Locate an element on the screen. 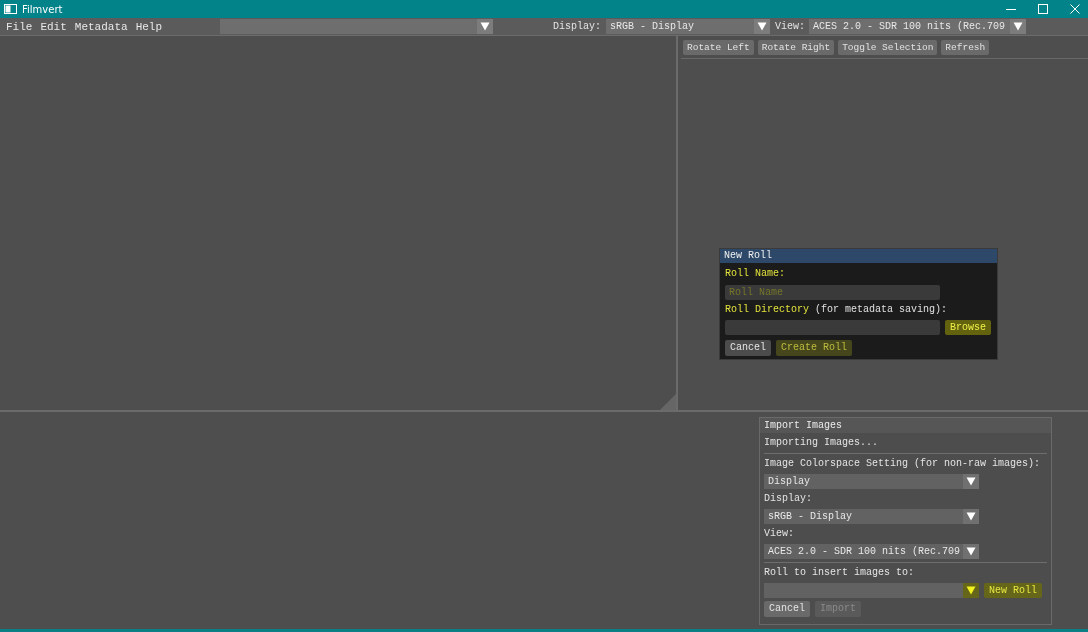 The width and height of the screenshot is (1088, 632). menu-item: File is located at coordinates (19, 26).